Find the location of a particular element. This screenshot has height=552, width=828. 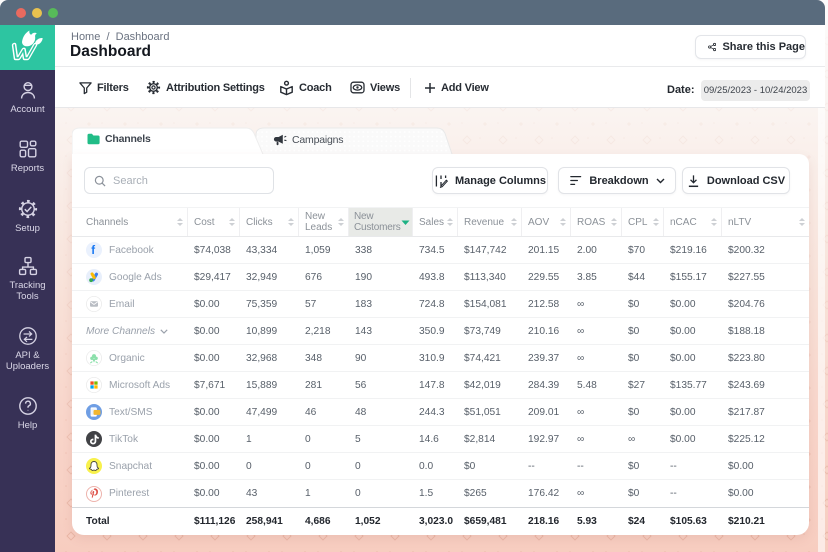

svg-text: f is located at coordinates (93, 251).